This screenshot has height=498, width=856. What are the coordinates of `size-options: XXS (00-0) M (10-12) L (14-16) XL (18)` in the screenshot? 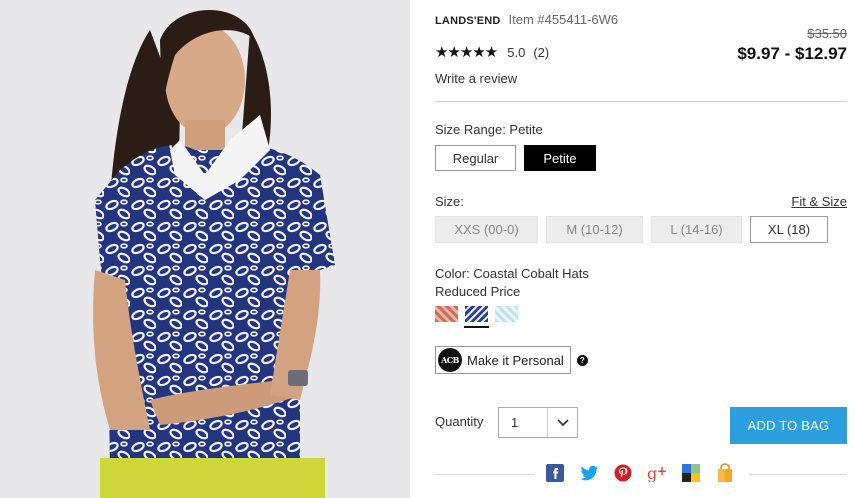 It's located at (631, 229).